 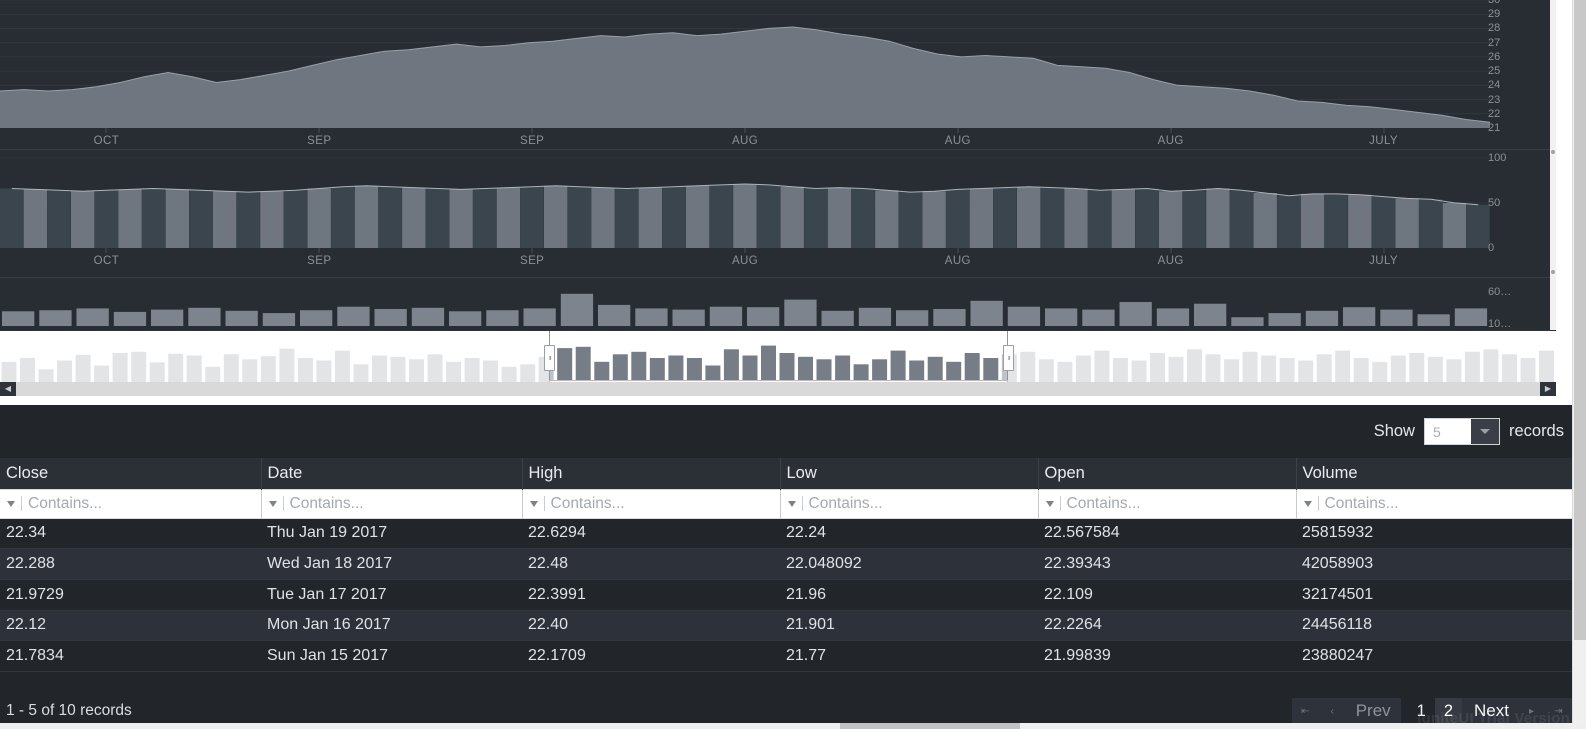 What do you see at coordinates (275, 356) in the screenshot?
I see `range-shade-left` at bounding box center [275, 356].